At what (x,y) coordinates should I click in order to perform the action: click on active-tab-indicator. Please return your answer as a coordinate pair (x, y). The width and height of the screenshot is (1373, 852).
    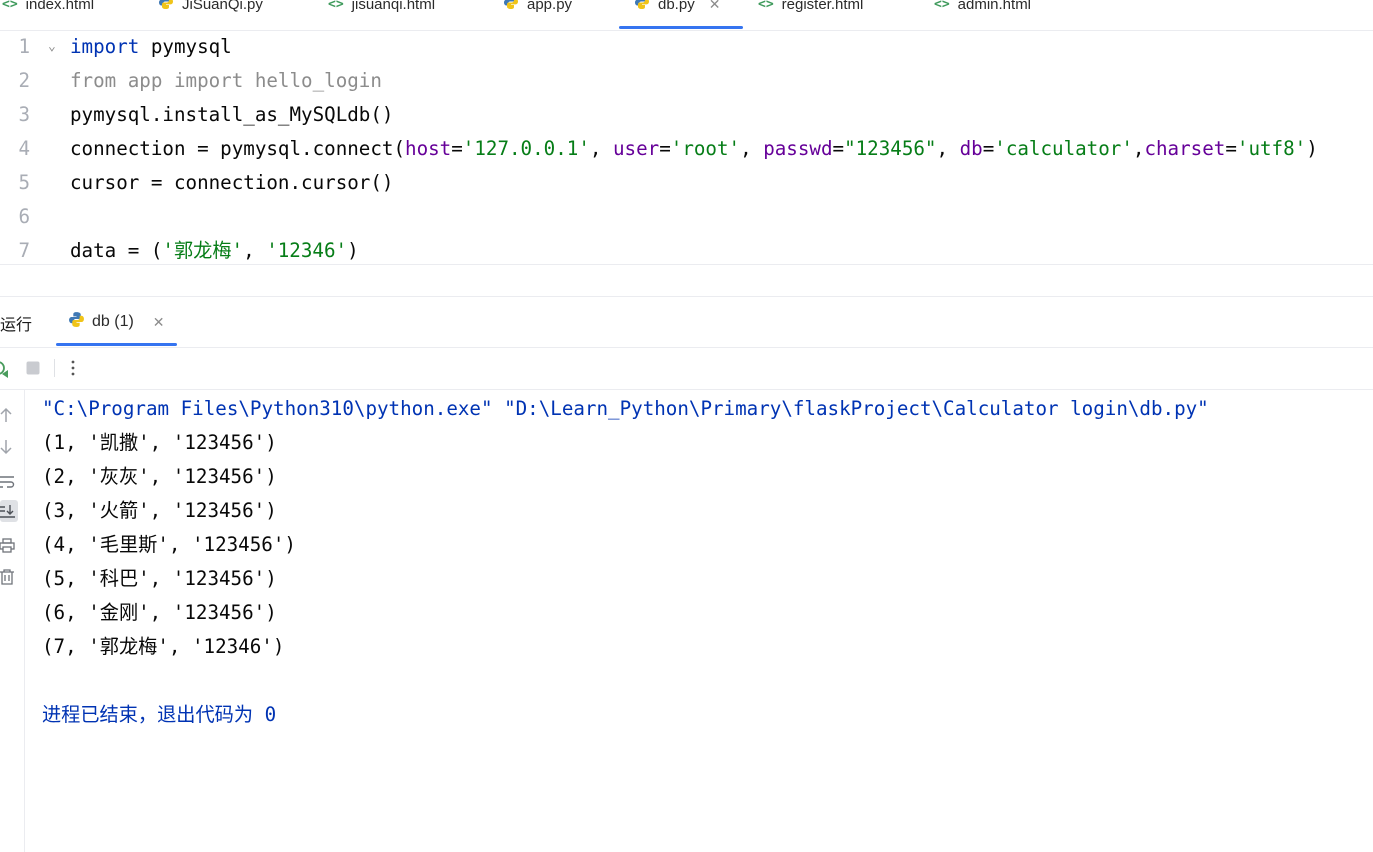
    Looking at the image, I should click on (681, 27).